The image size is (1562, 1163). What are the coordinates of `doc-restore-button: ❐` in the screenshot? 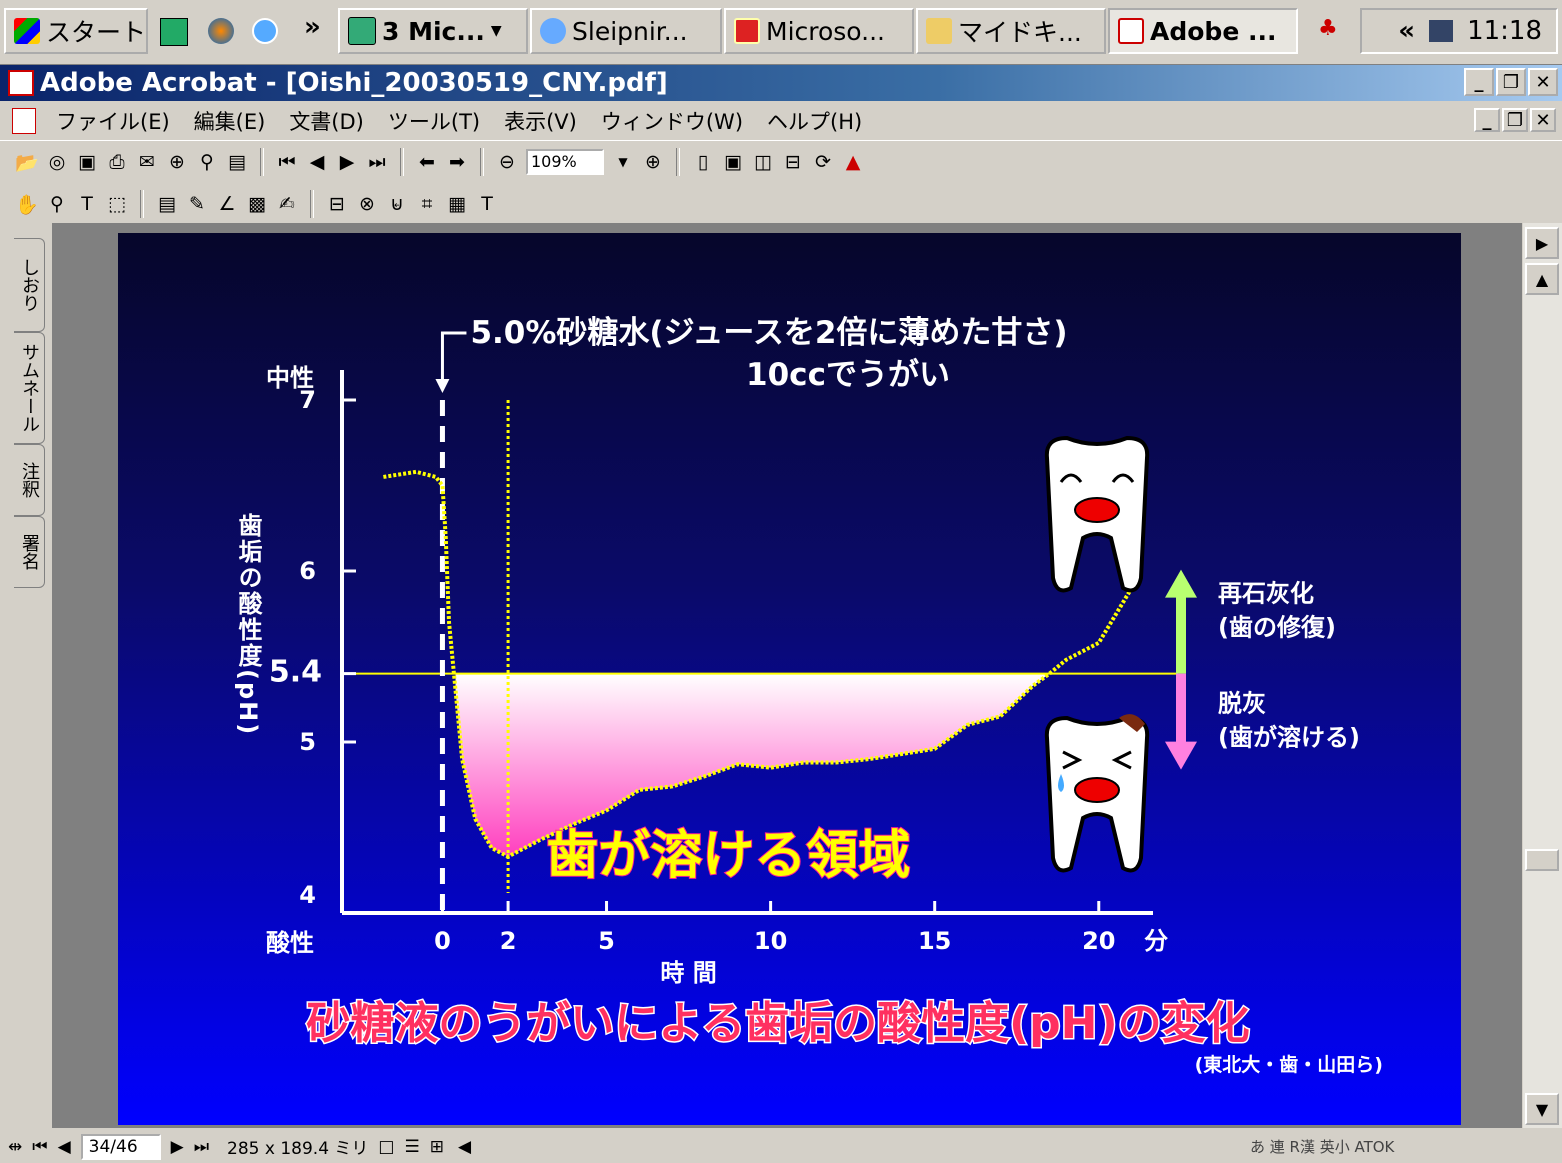 It's located at (1515, 120).